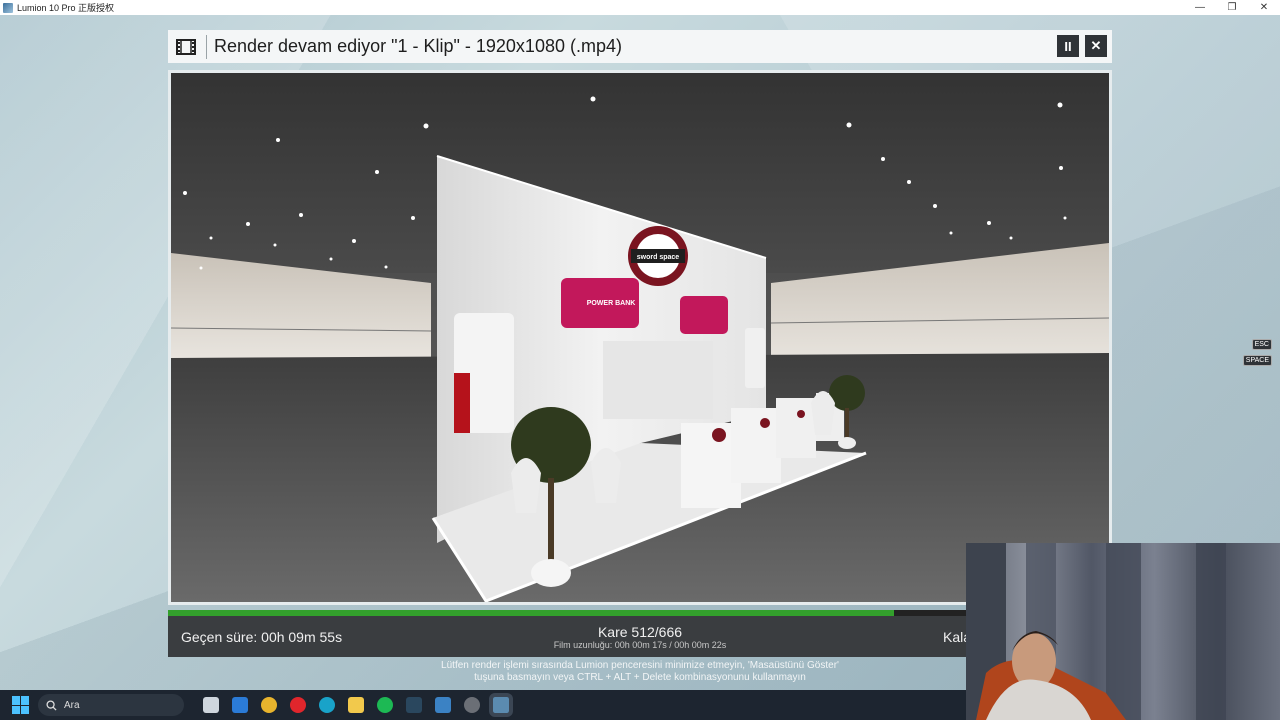 This screenshot has width=1280, height=720. What do you see at coordinates (443, 705) in the screenshot?
I see `photos-icon` at bounding box center [443, 705].